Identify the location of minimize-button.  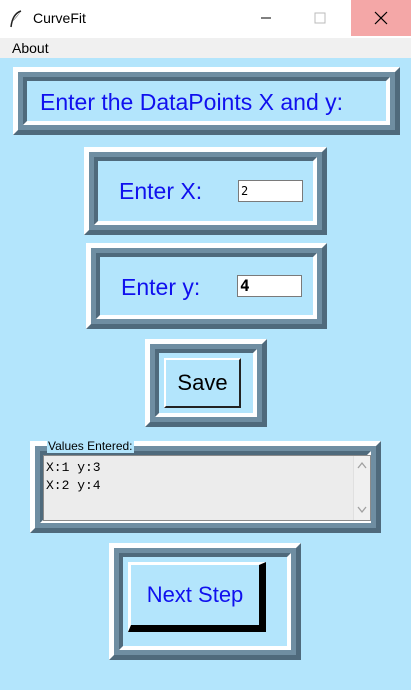
(266, 18).